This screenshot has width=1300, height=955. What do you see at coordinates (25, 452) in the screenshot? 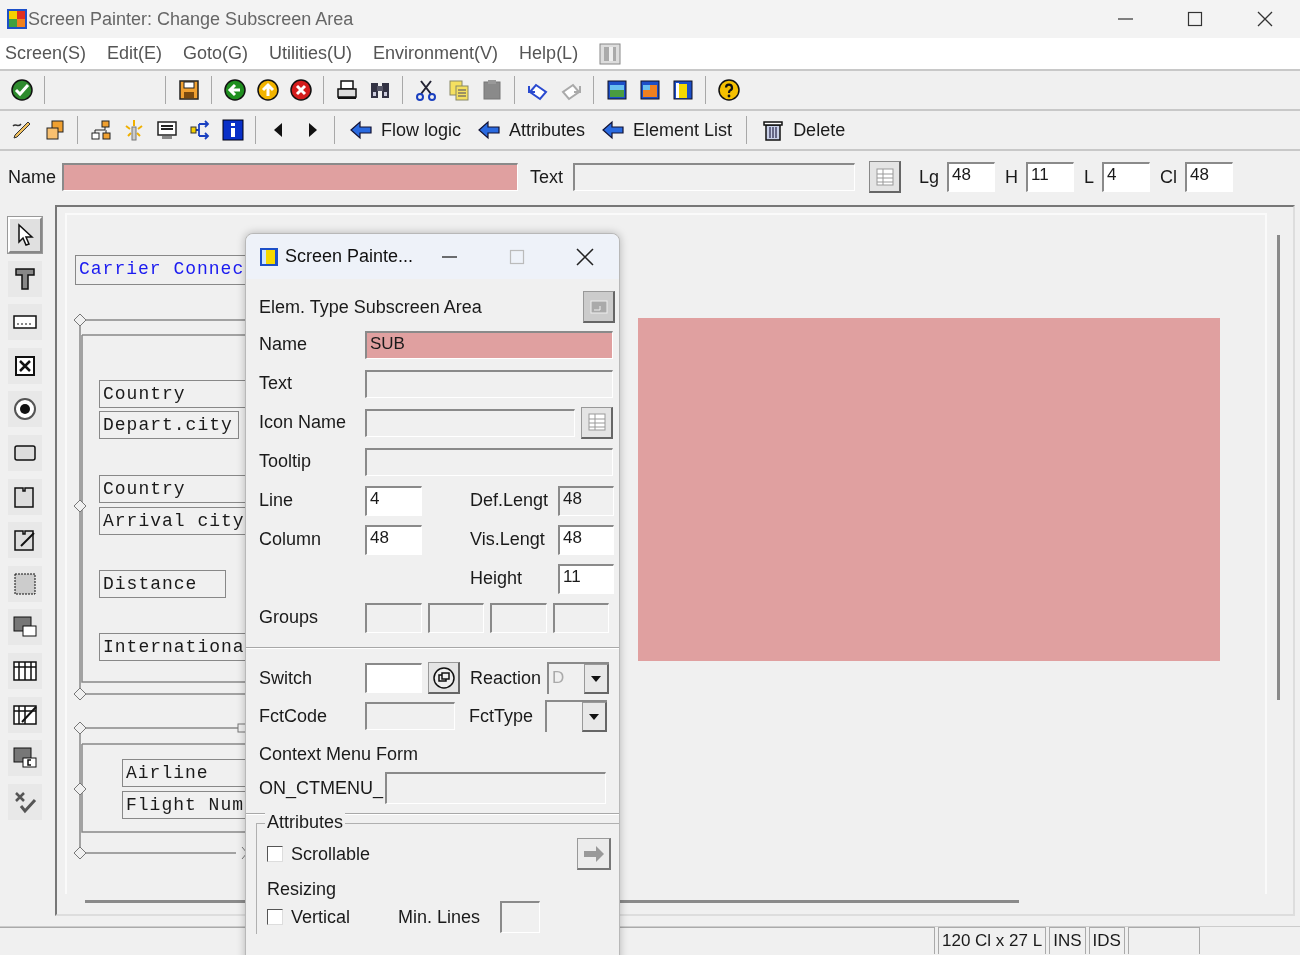
I see `push-button-icon` at bounding box center [25, 452].